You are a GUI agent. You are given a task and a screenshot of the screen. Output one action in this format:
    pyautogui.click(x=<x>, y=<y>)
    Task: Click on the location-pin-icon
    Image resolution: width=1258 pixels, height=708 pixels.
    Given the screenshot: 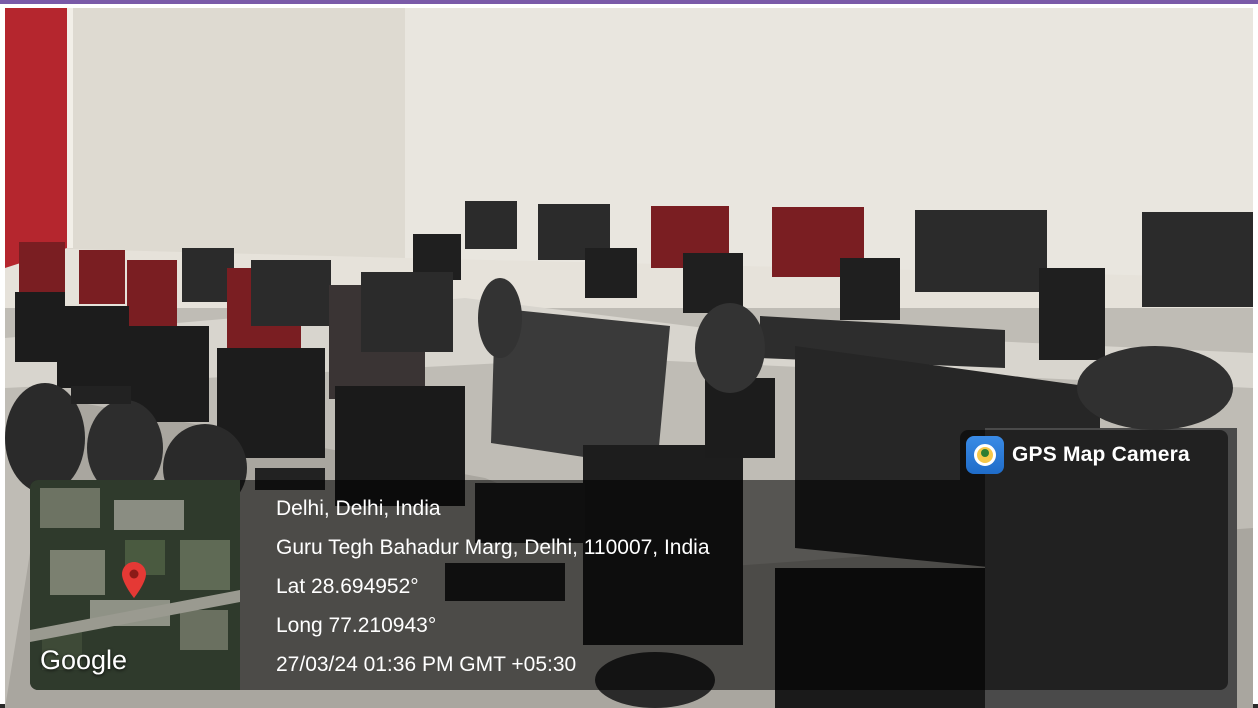 What is the action you would take?
    pyautogui.click(x=134, y=580)
    